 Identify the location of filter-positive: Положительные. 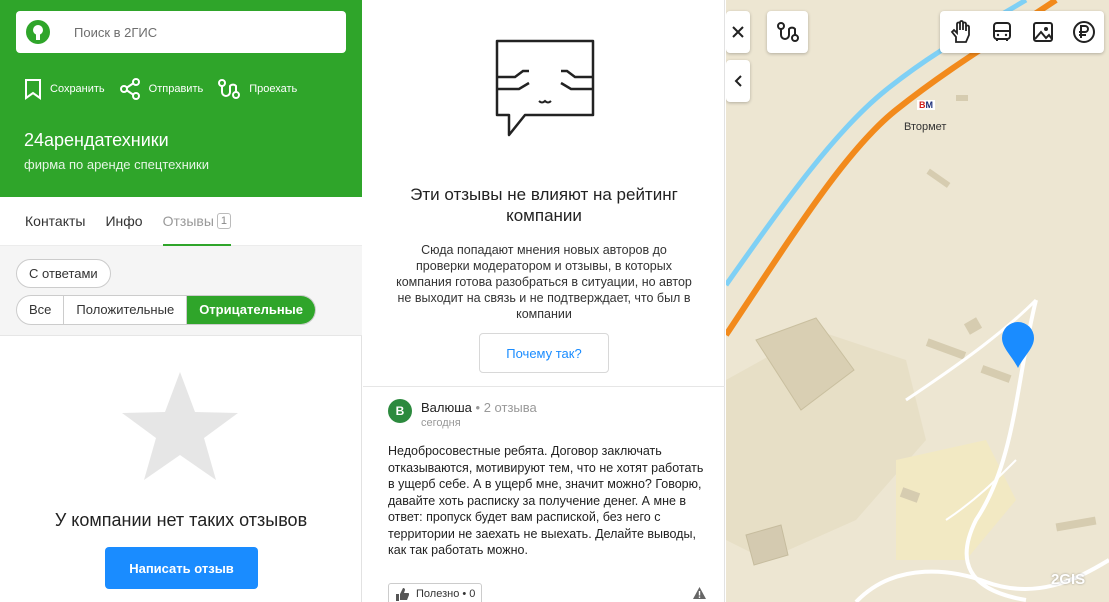
(126, 310).